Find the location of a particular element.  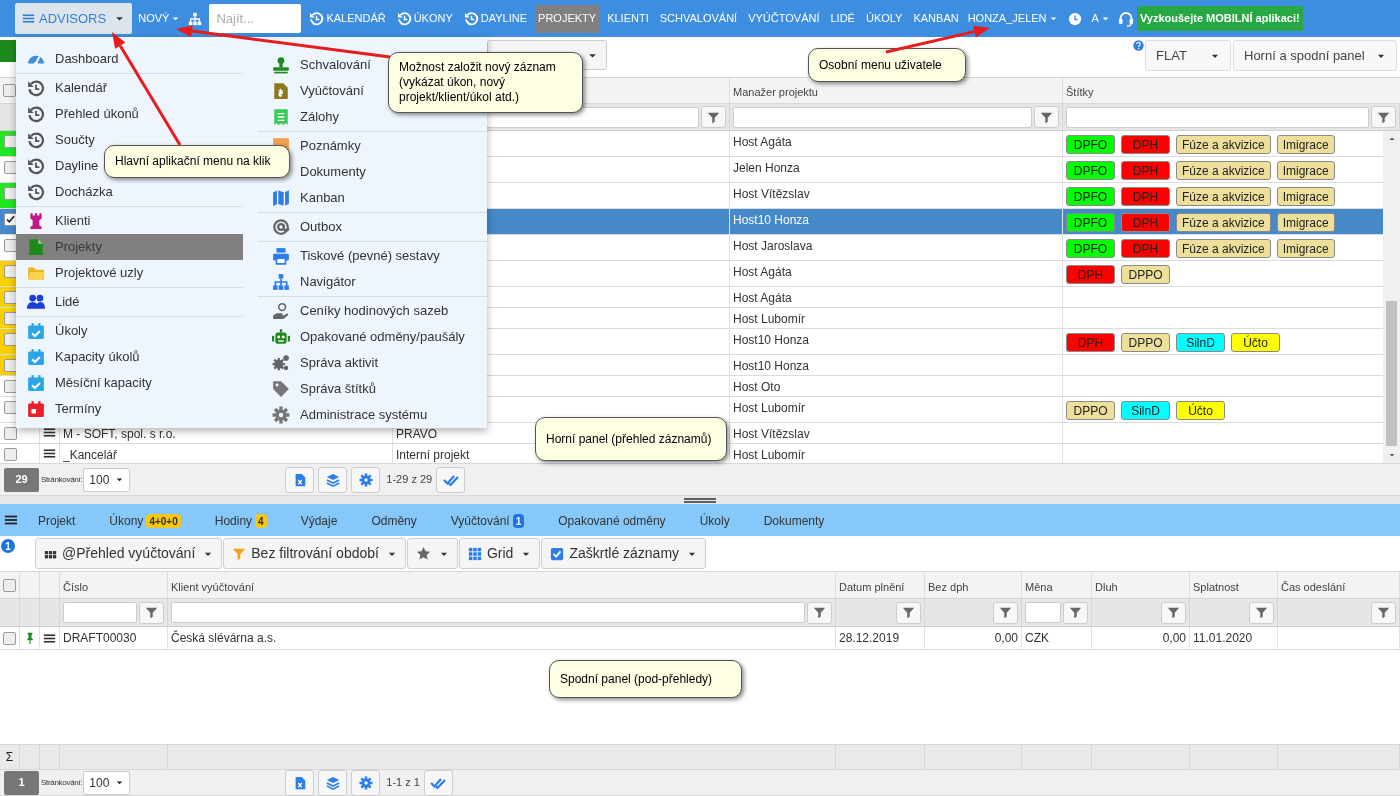

record-count: 29 is located at coordinates (21, 479).